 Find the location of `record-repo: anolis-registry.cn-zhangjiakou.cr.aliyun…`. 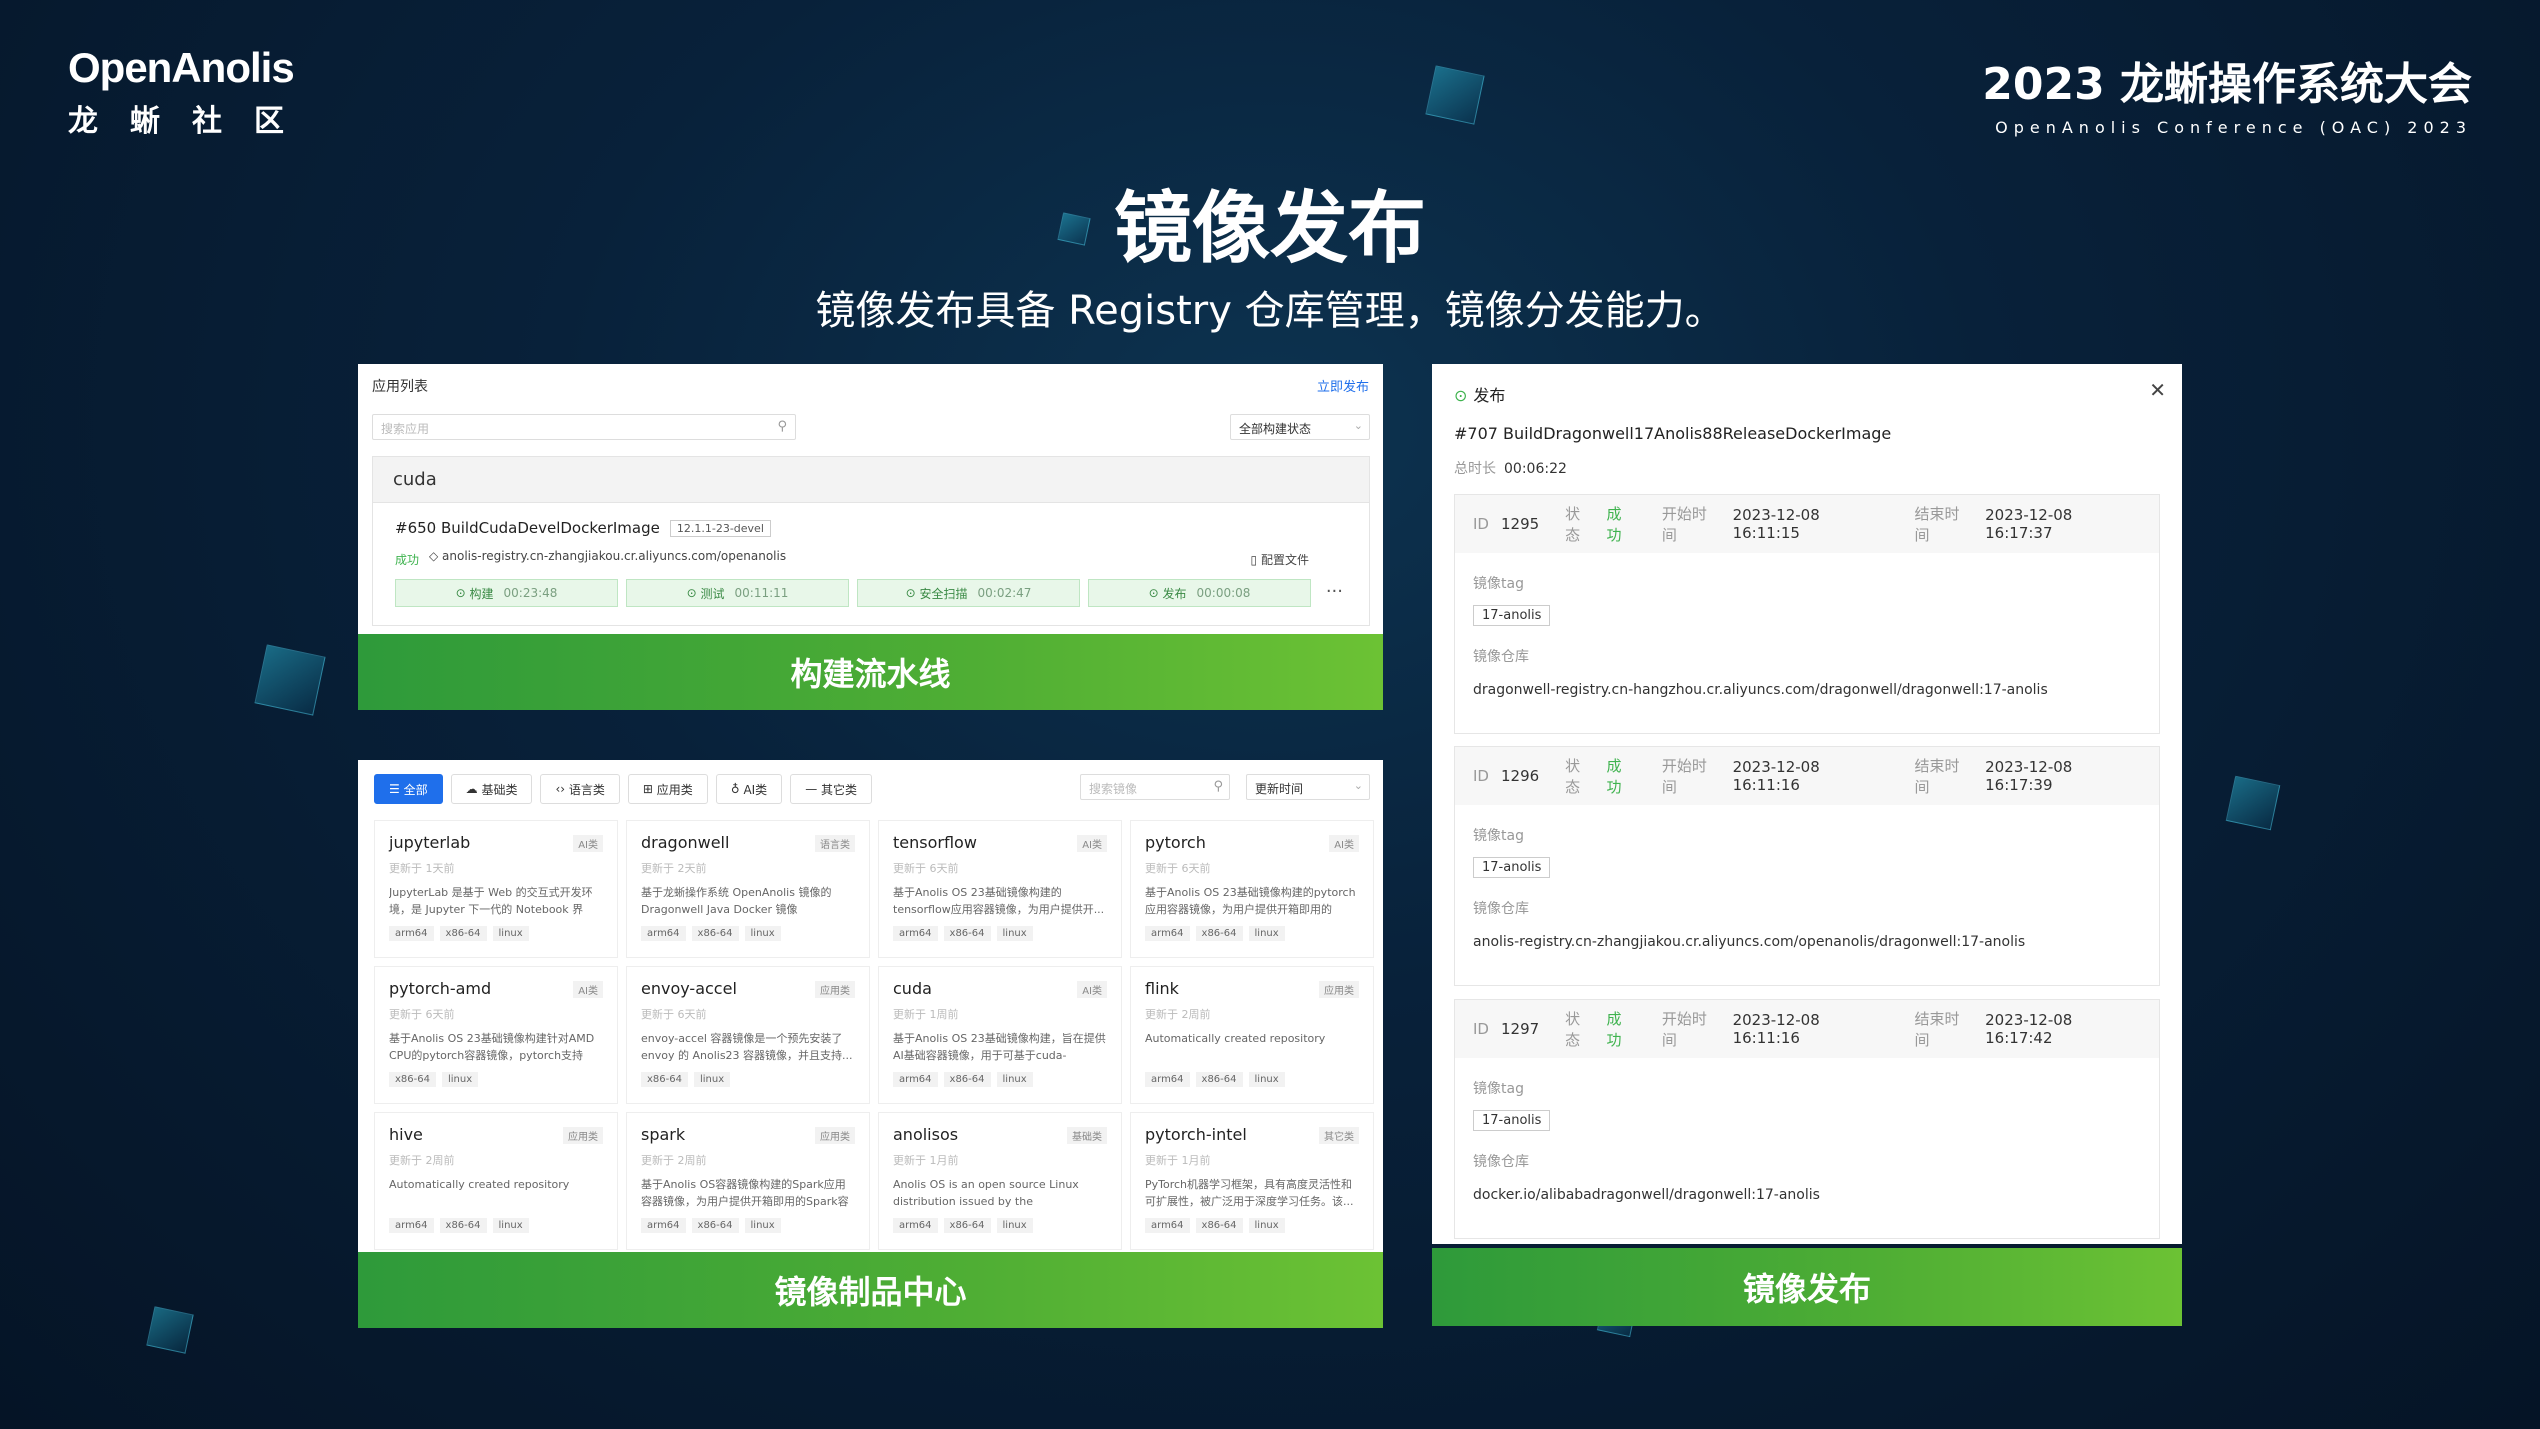

record-repo: anolis-registry.cn-zhangjiakou.cr.aliyun… is located at coordinates (1749, 942).